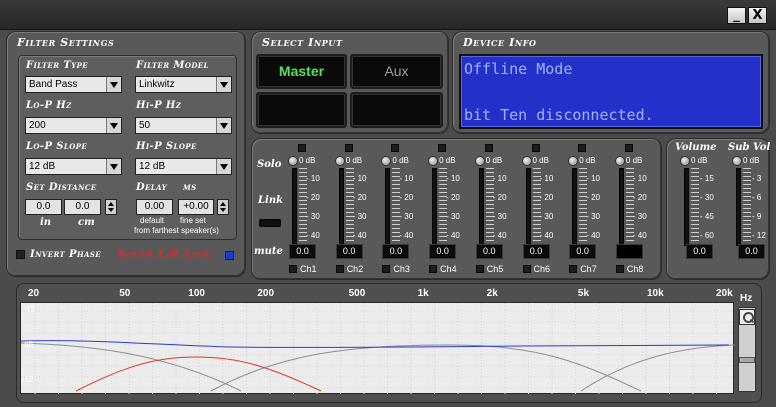  What do you see at coordinates (737, 161) in the screenshot?
I see `sub-vol-knob` at bounding box center [737, 161].